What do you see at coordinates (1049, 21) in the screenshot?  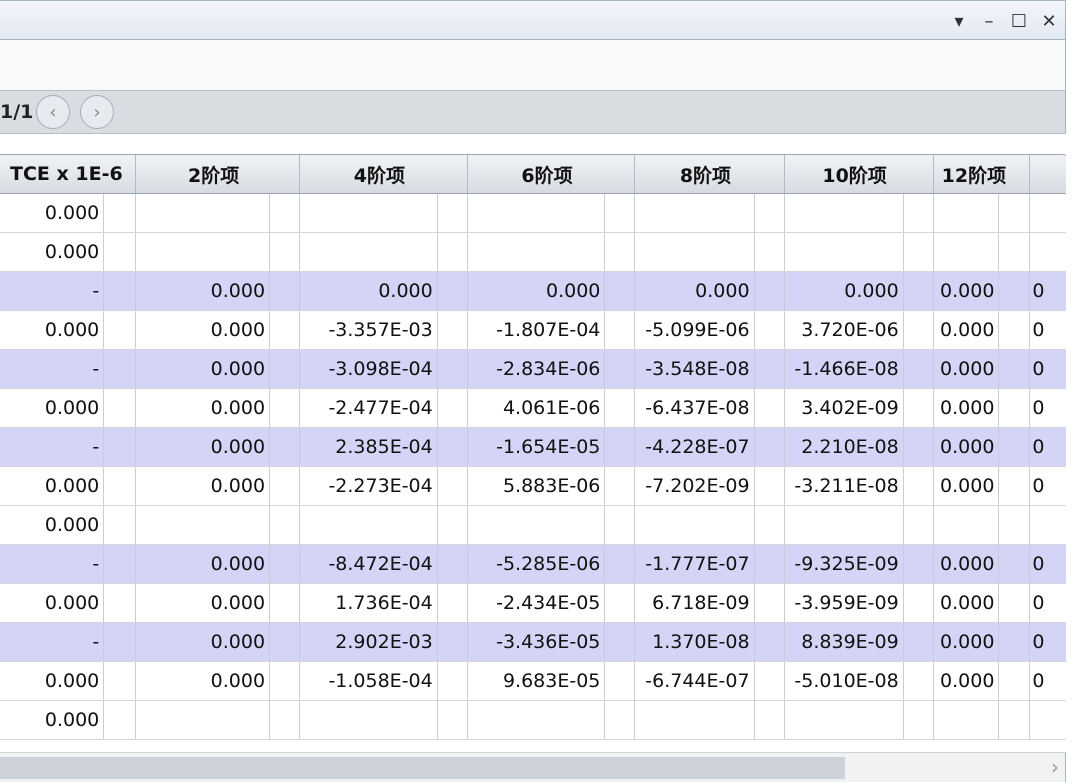 I see `close-button: ✕` at bounding box center [1049, 21].